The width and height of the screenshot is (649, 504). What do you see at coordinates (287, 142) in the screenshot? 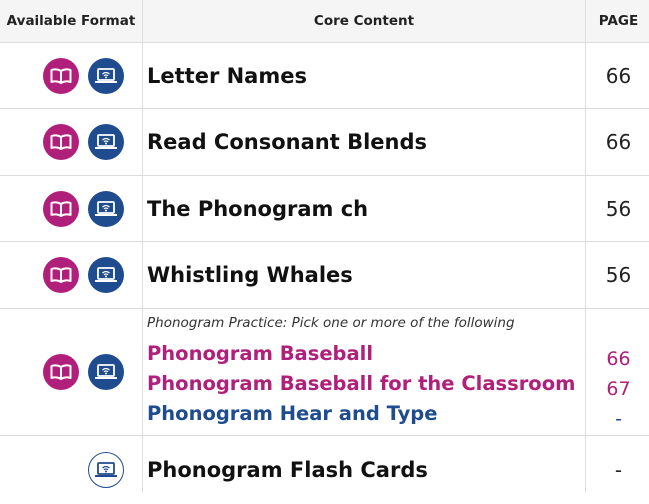
I see `activity-title: Read Consonant Blends` at bounding box center [287, 142].